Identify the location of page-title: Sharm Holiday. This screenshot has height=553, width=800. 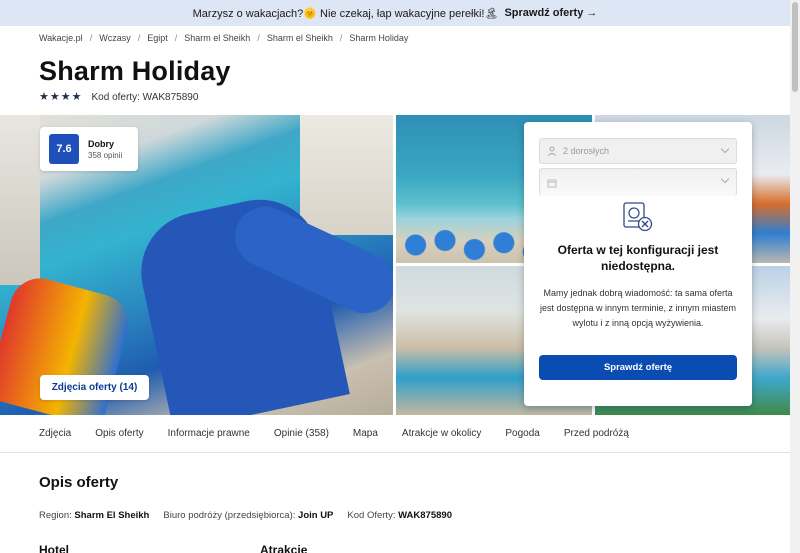
(135, 71).